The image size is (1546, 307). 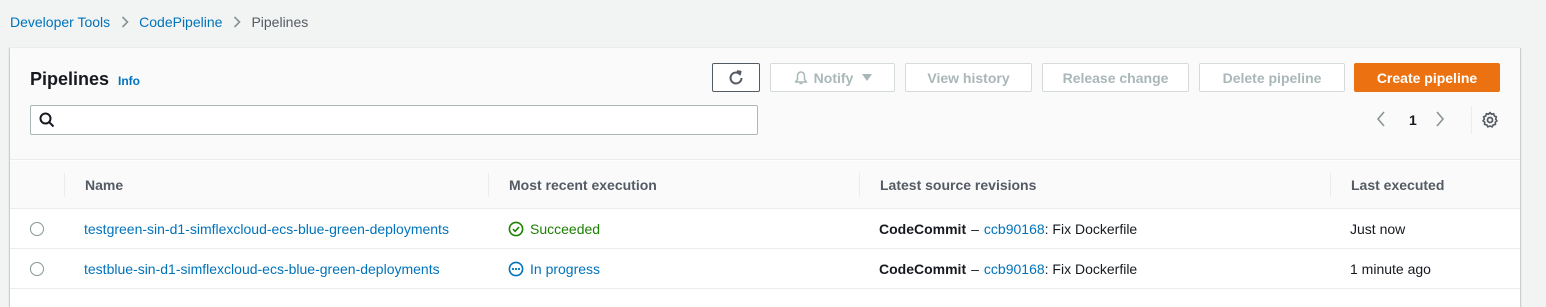 What do you see at coordinates (968, 77) in the screenshot?
I see `view-history-button: View history` at bounding box center [968, 77].